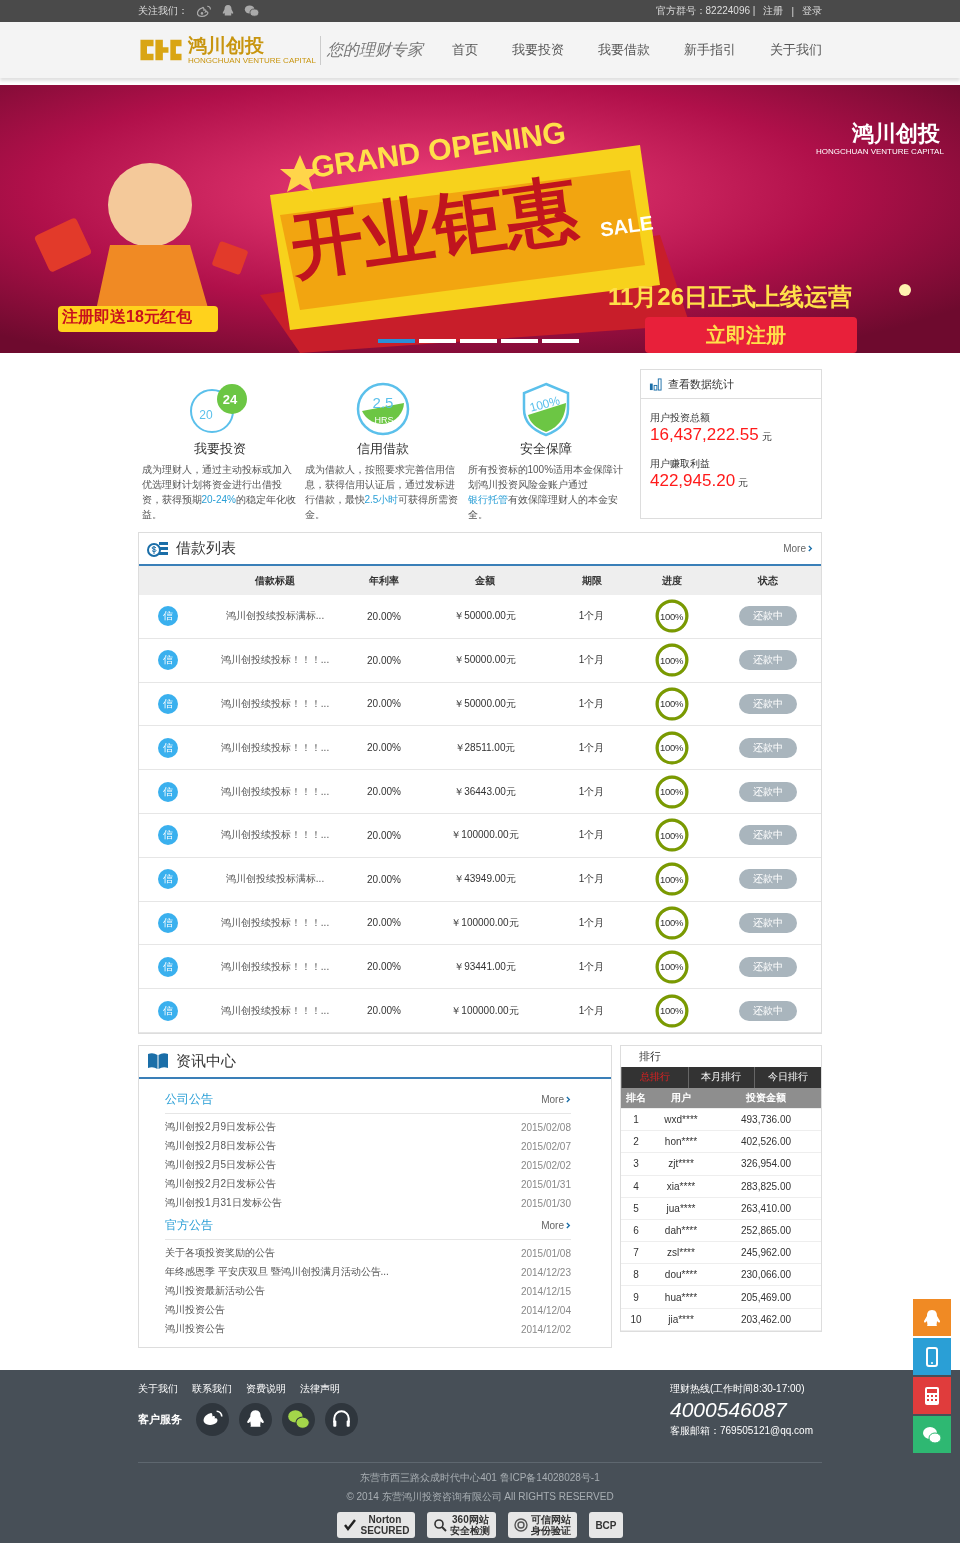 The width and height of the screenshot is (960, 1543). What do you see at coordinates (681, 1186) in the screenshot?
I see `user-cell-text: xia****` at bounding box center [681, 1186].